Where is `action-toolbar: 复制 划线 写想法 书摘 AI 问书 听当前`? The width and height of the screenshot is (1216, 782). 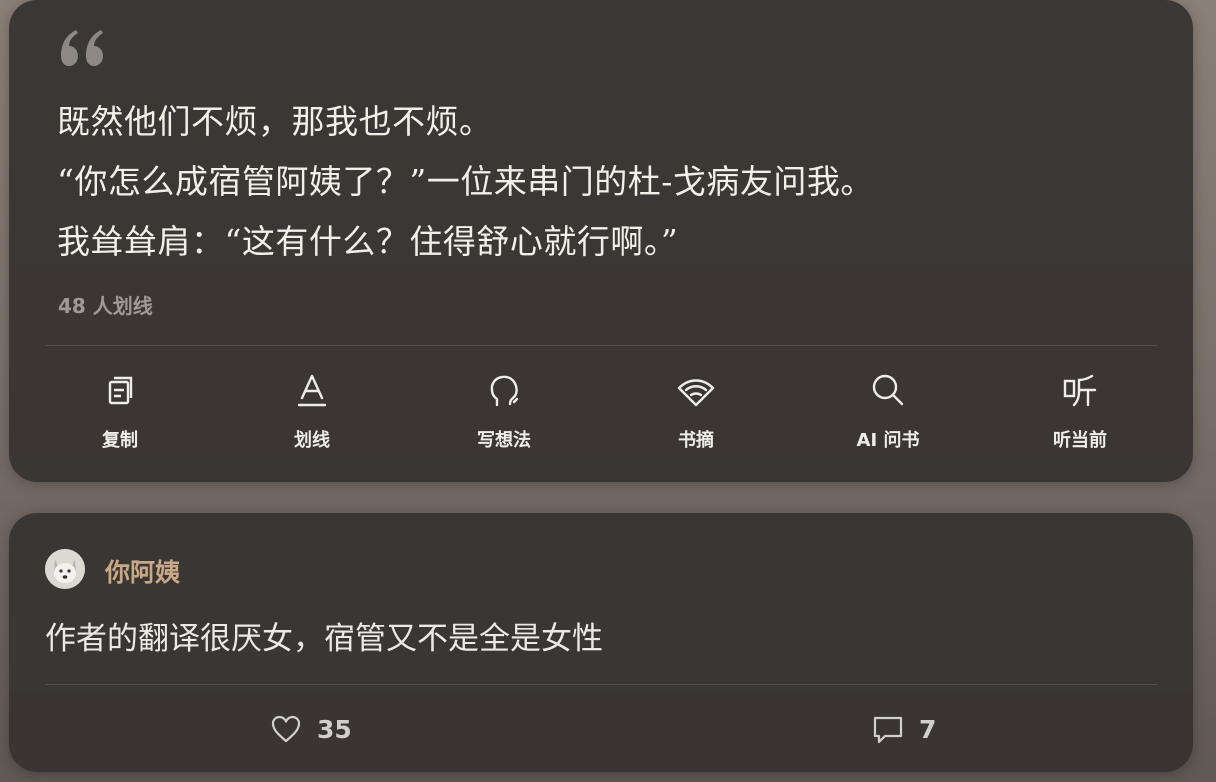
action-toolbar: 复制 划线 写想法 书摘 AI 问书 听当前 is located at coordinates (601, 415).